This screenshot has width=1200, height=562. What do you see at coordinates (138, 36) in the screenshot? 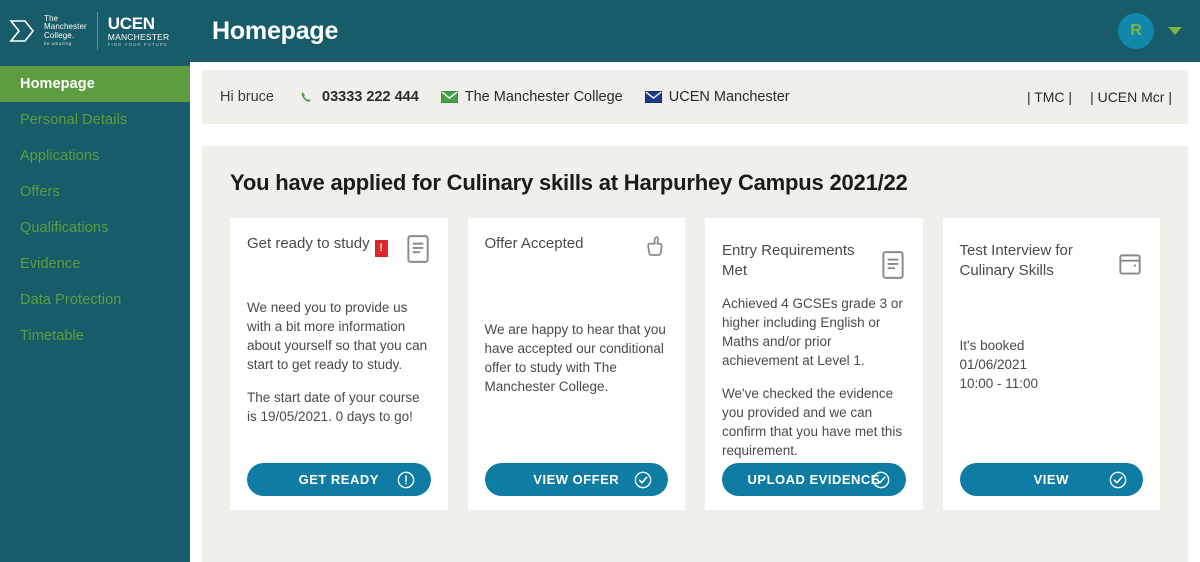
I see `ucen-line2: MANCHESTER` at bounding box center [138, 36].